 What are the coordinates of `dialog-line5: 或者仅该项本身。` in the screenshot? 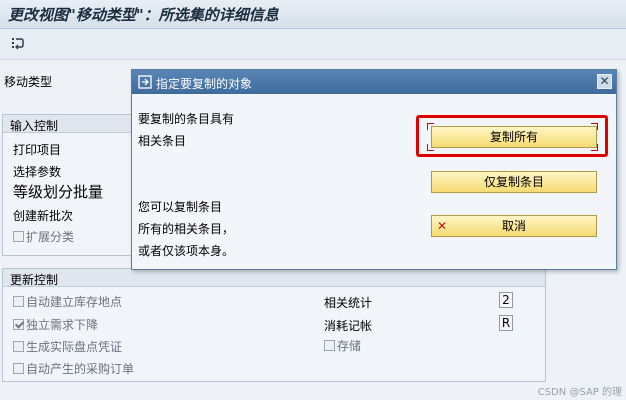 It's located at (186, 251).